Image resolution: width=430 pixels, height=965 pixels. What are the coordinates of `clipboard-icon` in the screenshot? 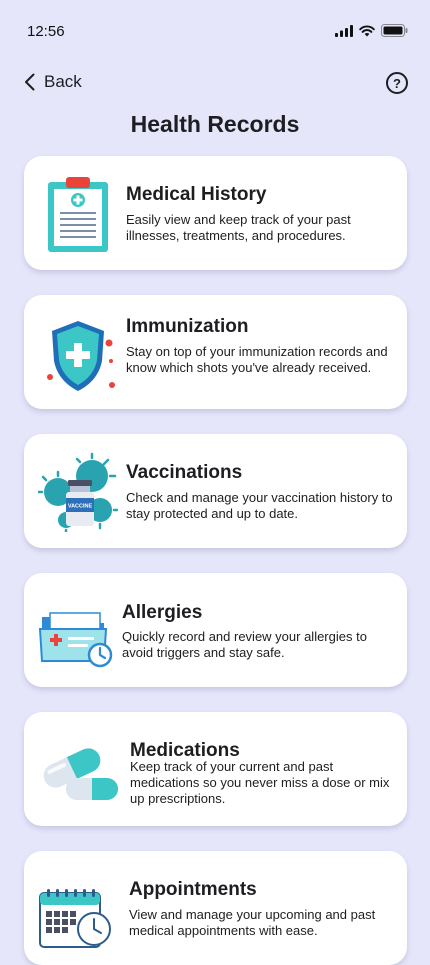 It's located at (78, 214).